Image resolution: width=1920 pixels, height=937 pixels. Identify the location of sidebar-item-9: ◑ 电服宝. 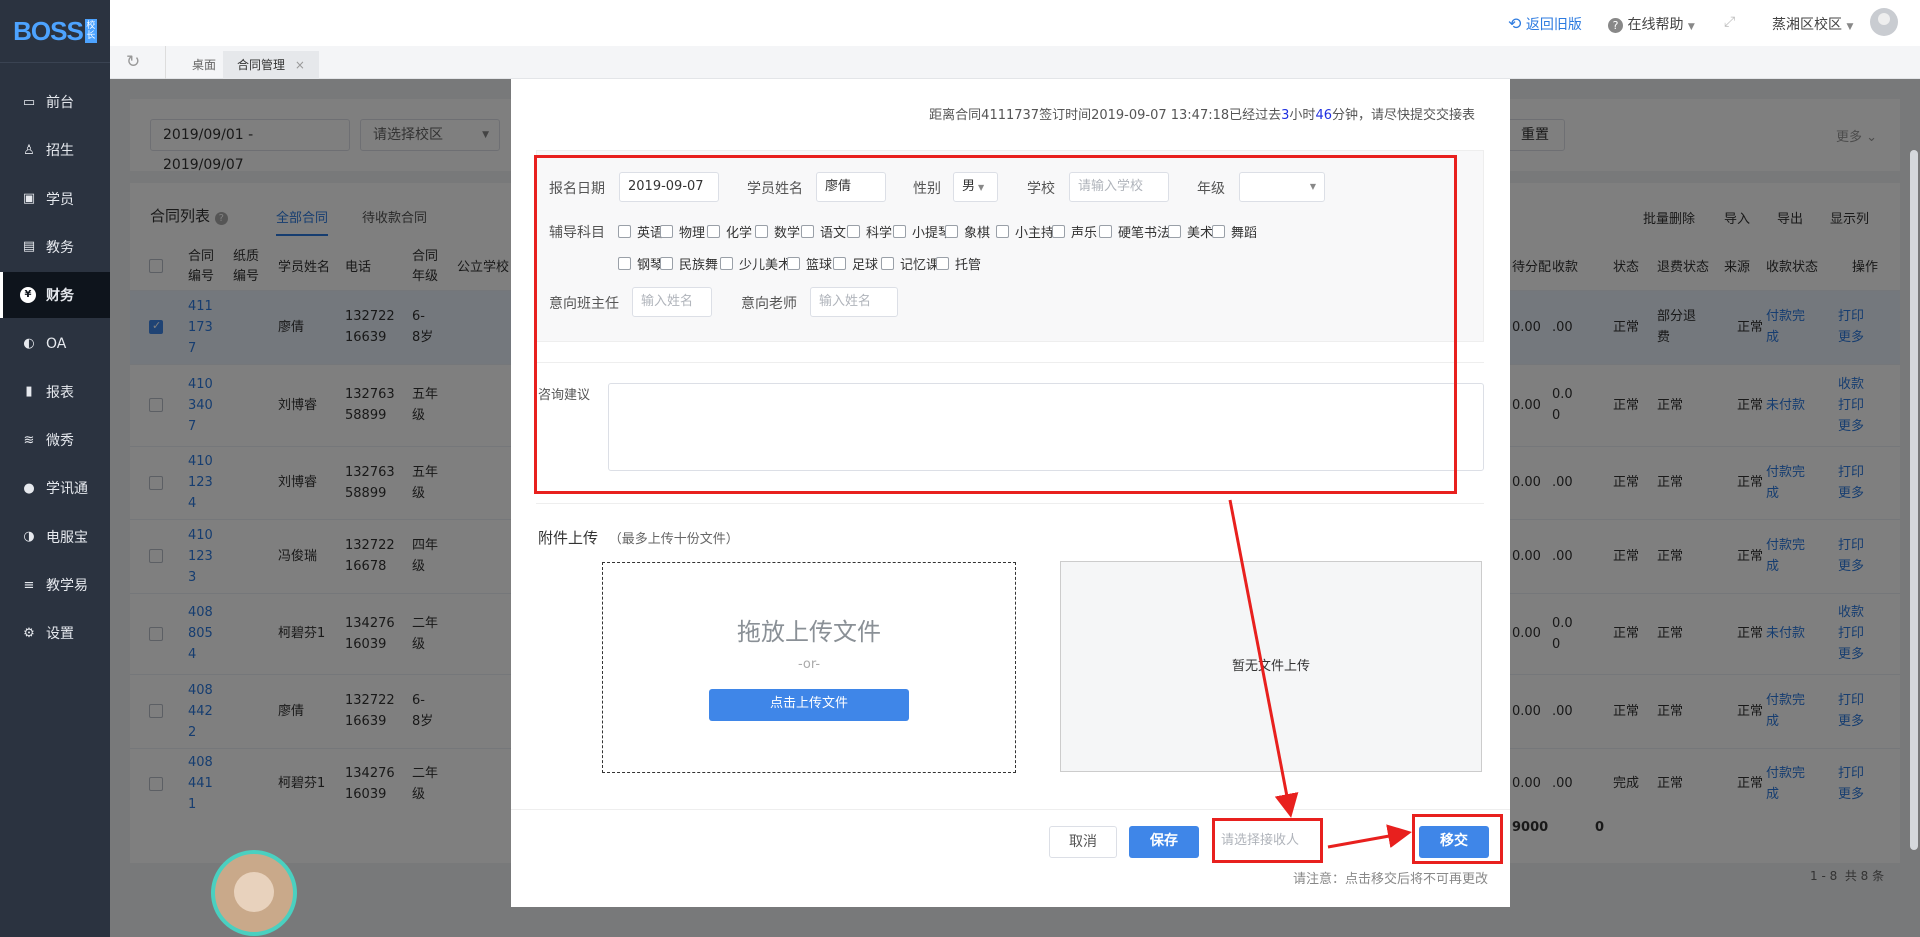
(55, 537).